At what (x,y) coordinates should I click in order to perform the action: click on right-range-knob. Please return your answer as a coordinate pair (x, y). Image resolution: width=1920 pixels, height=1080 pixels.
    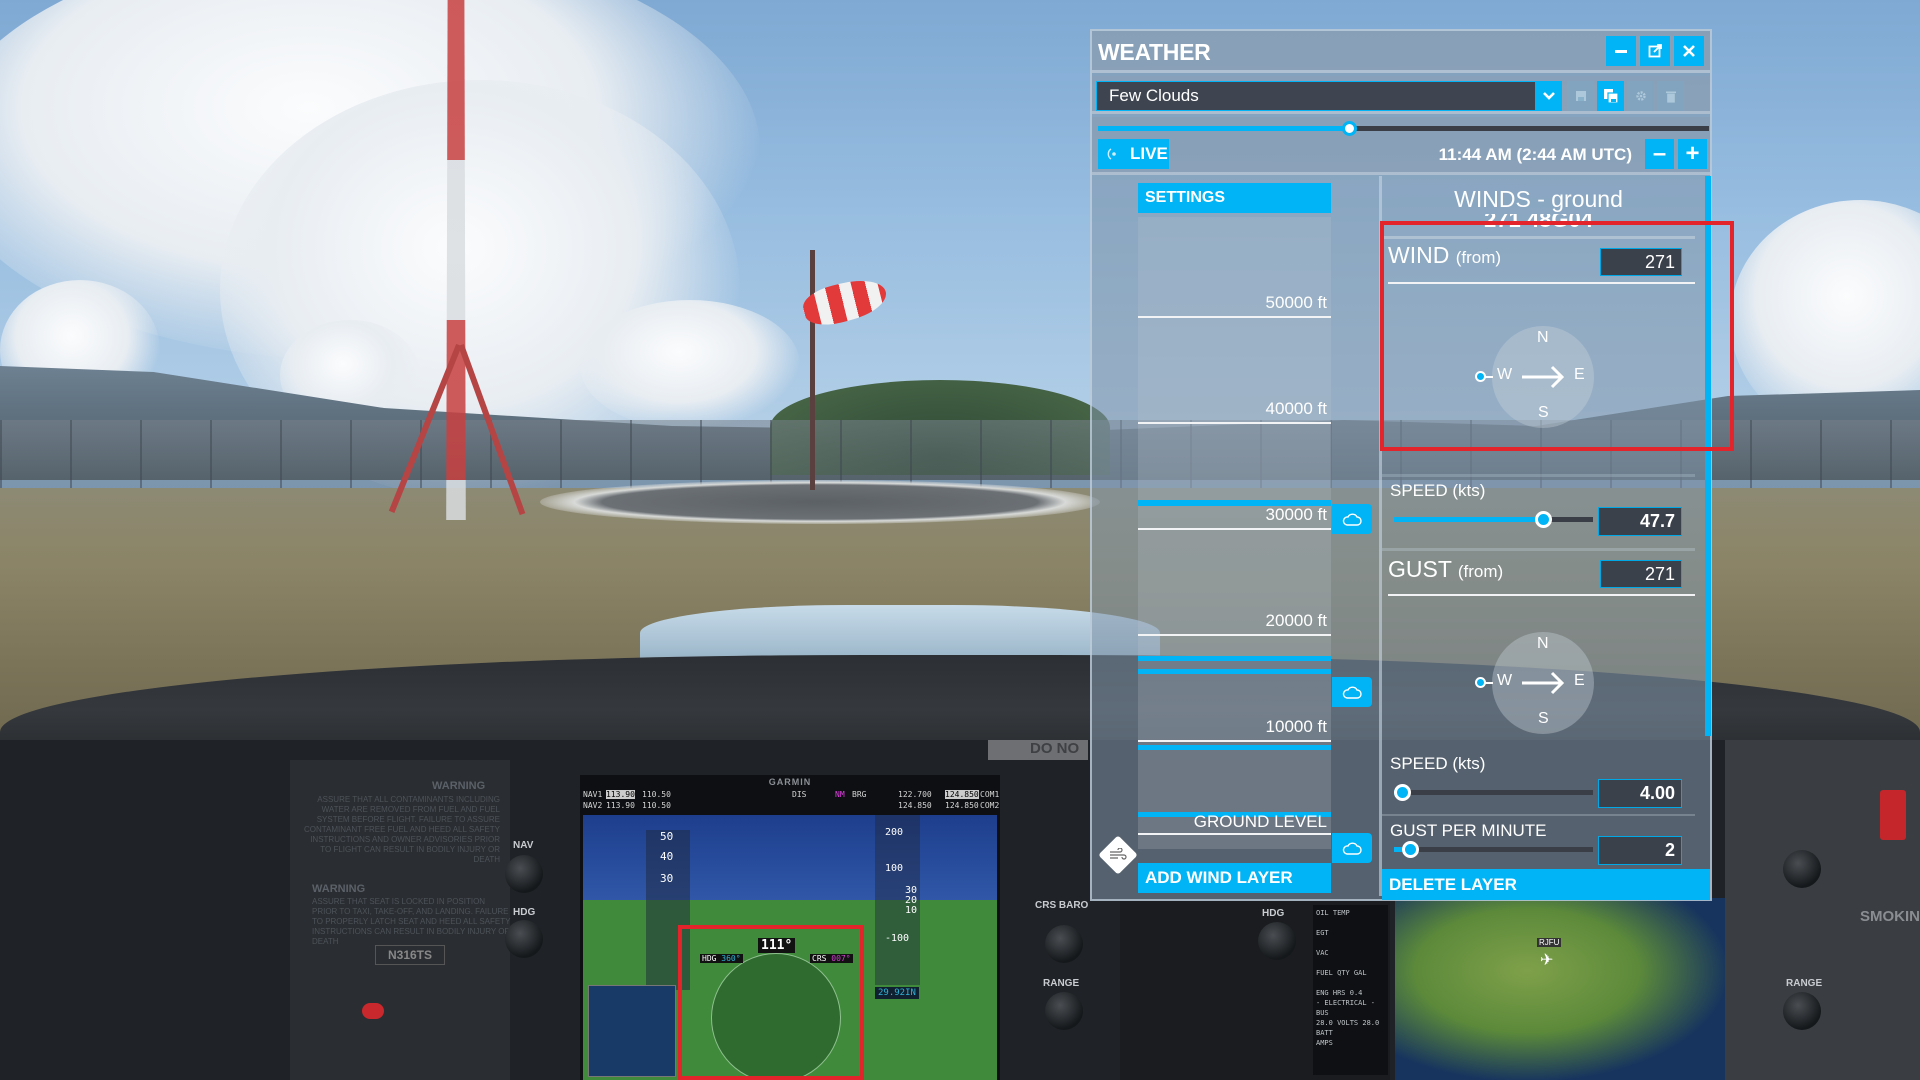
    Looking at the image, I should click on (1802, 1011).